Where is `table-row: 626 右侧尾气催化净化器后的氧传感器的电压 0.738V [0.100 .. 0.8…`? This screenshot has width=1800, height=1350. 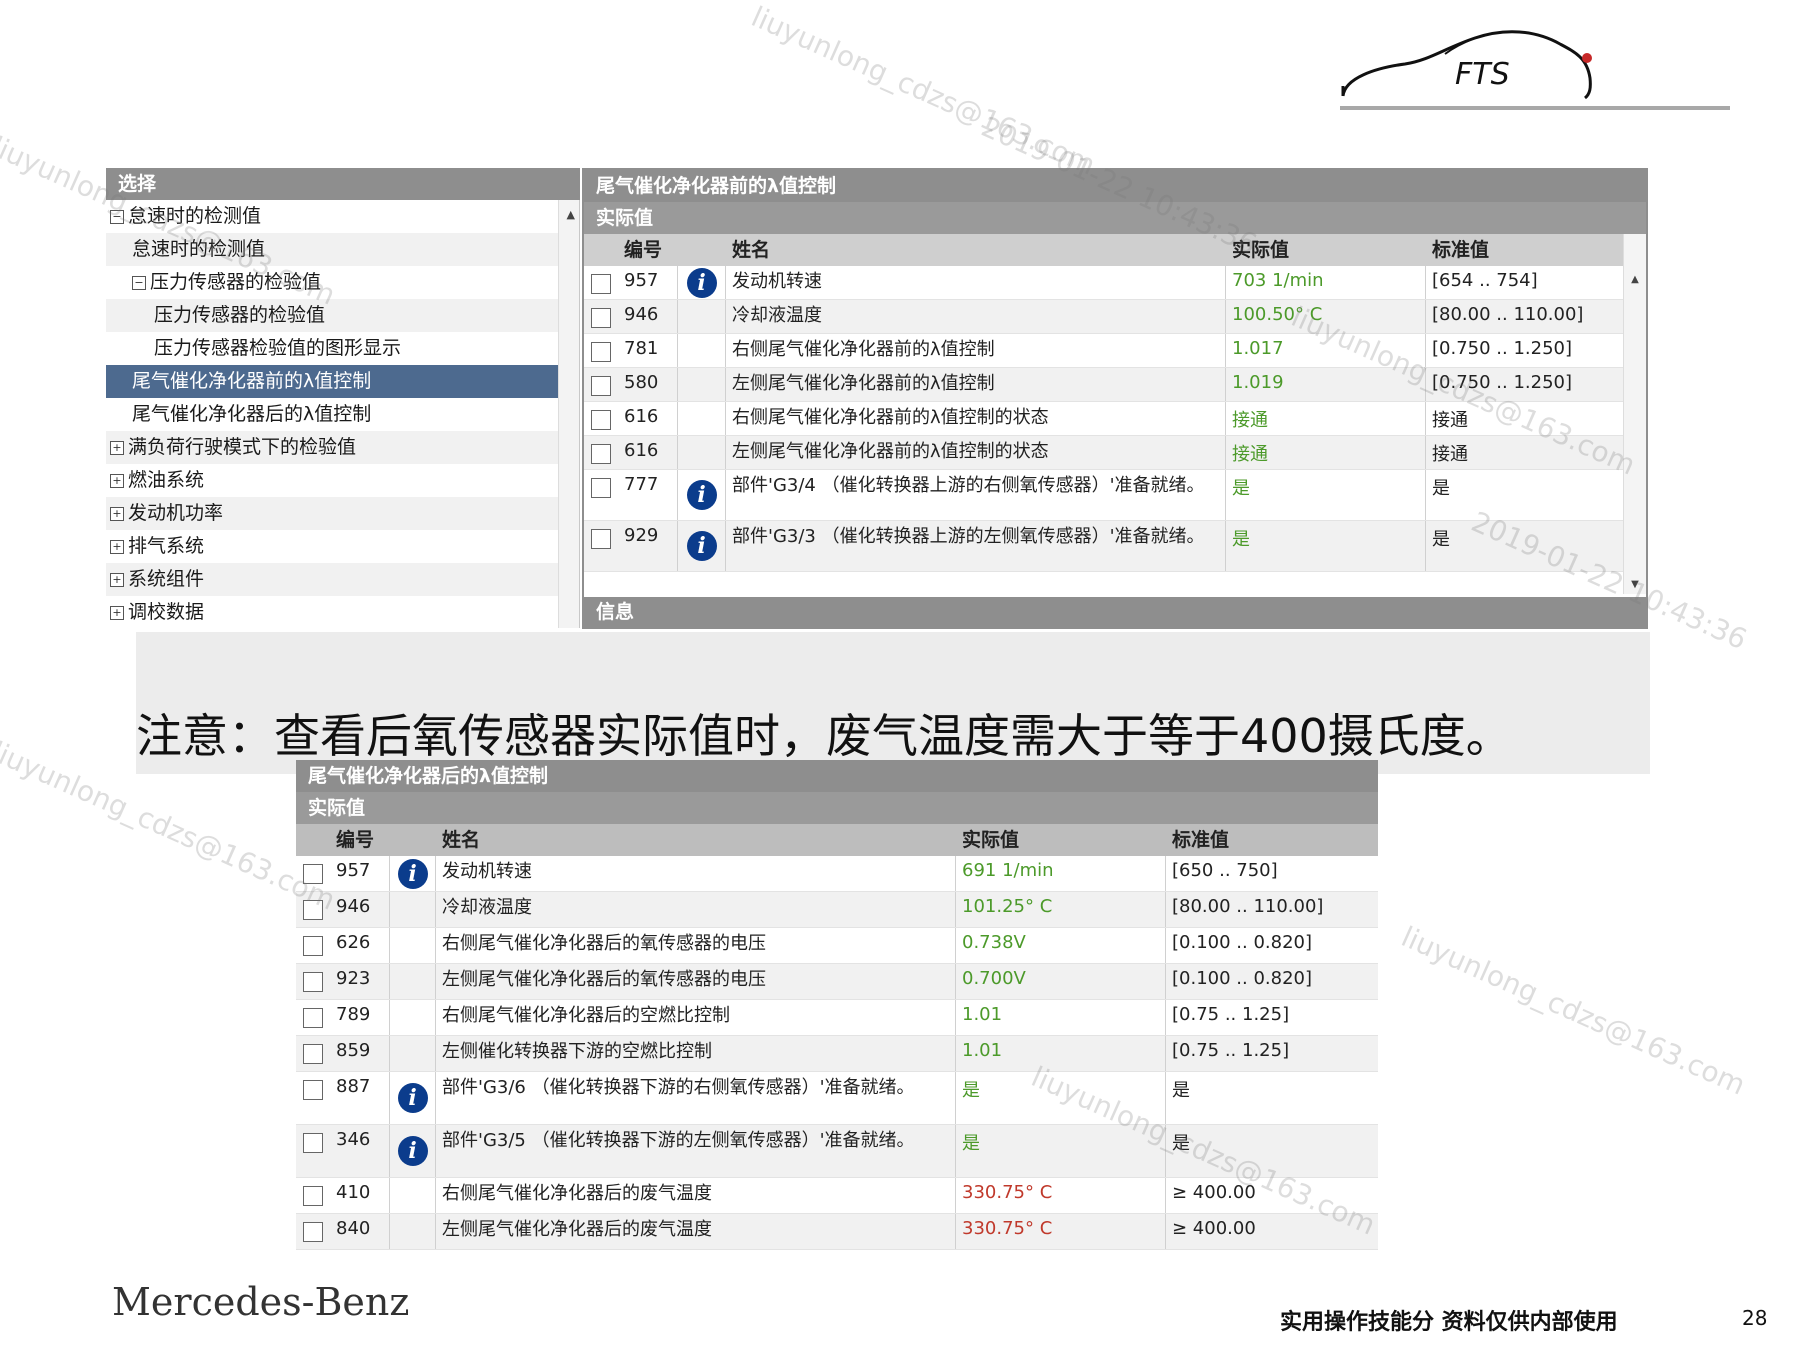
table-row: 626 右侧尾气催化净化器后的氧传感器的电压 0.738V [0.100 .. 0.8… is located at coordinates (837, 946).